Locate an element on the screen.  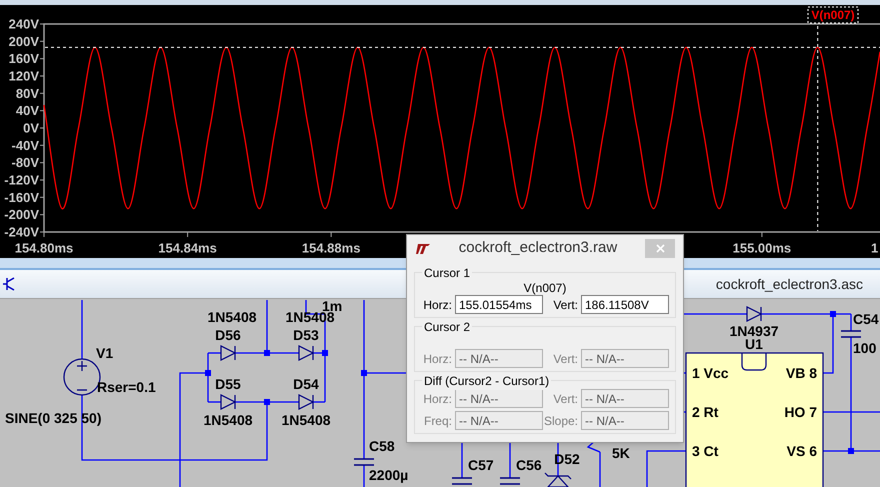
component-label: 5K is located at coordinates (621, 453).